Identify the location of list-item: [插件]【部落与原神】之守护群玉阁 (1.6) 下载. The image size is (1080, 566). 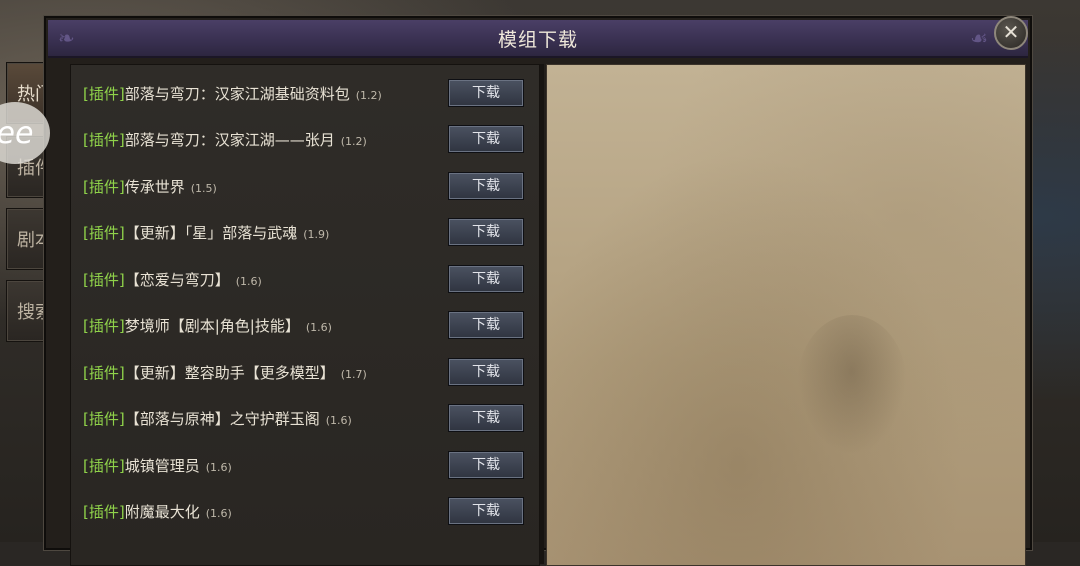
(308, 418).